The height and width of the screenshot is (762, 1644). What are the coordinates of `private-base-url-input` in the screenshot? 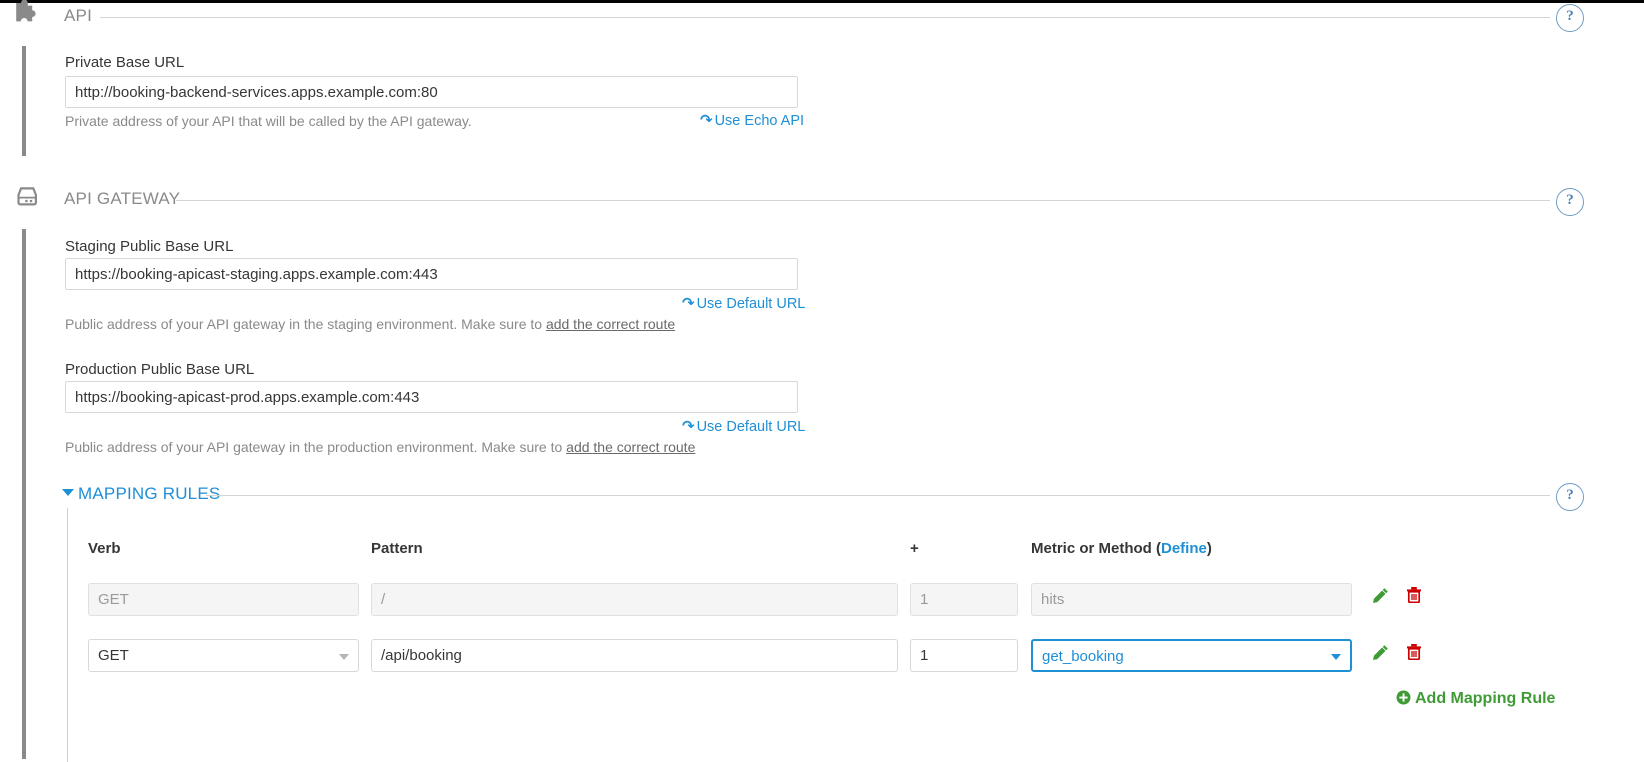 It's located at (431, 92).